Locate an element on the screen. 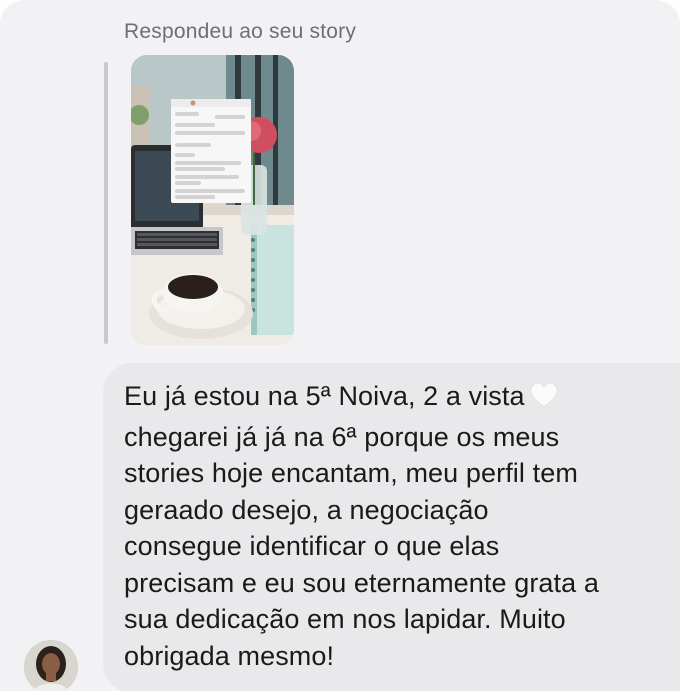  message-line: precisam e eu sou eternamente grata a is located at coordinates (361, 582).